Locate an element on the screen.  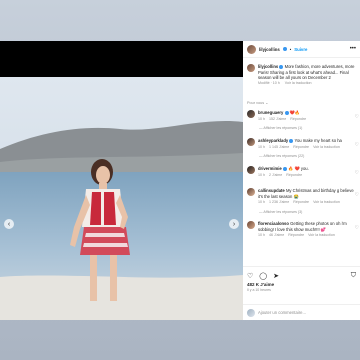
like-heart-icon: ♡ is located at coordinates (250, 276).